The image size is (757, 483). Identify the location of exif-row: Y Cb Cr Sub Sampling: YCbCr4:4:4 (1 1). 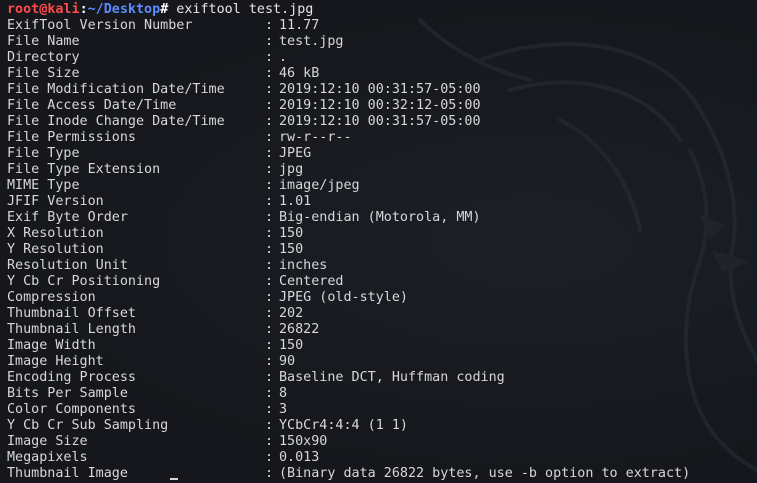
(382, 426).